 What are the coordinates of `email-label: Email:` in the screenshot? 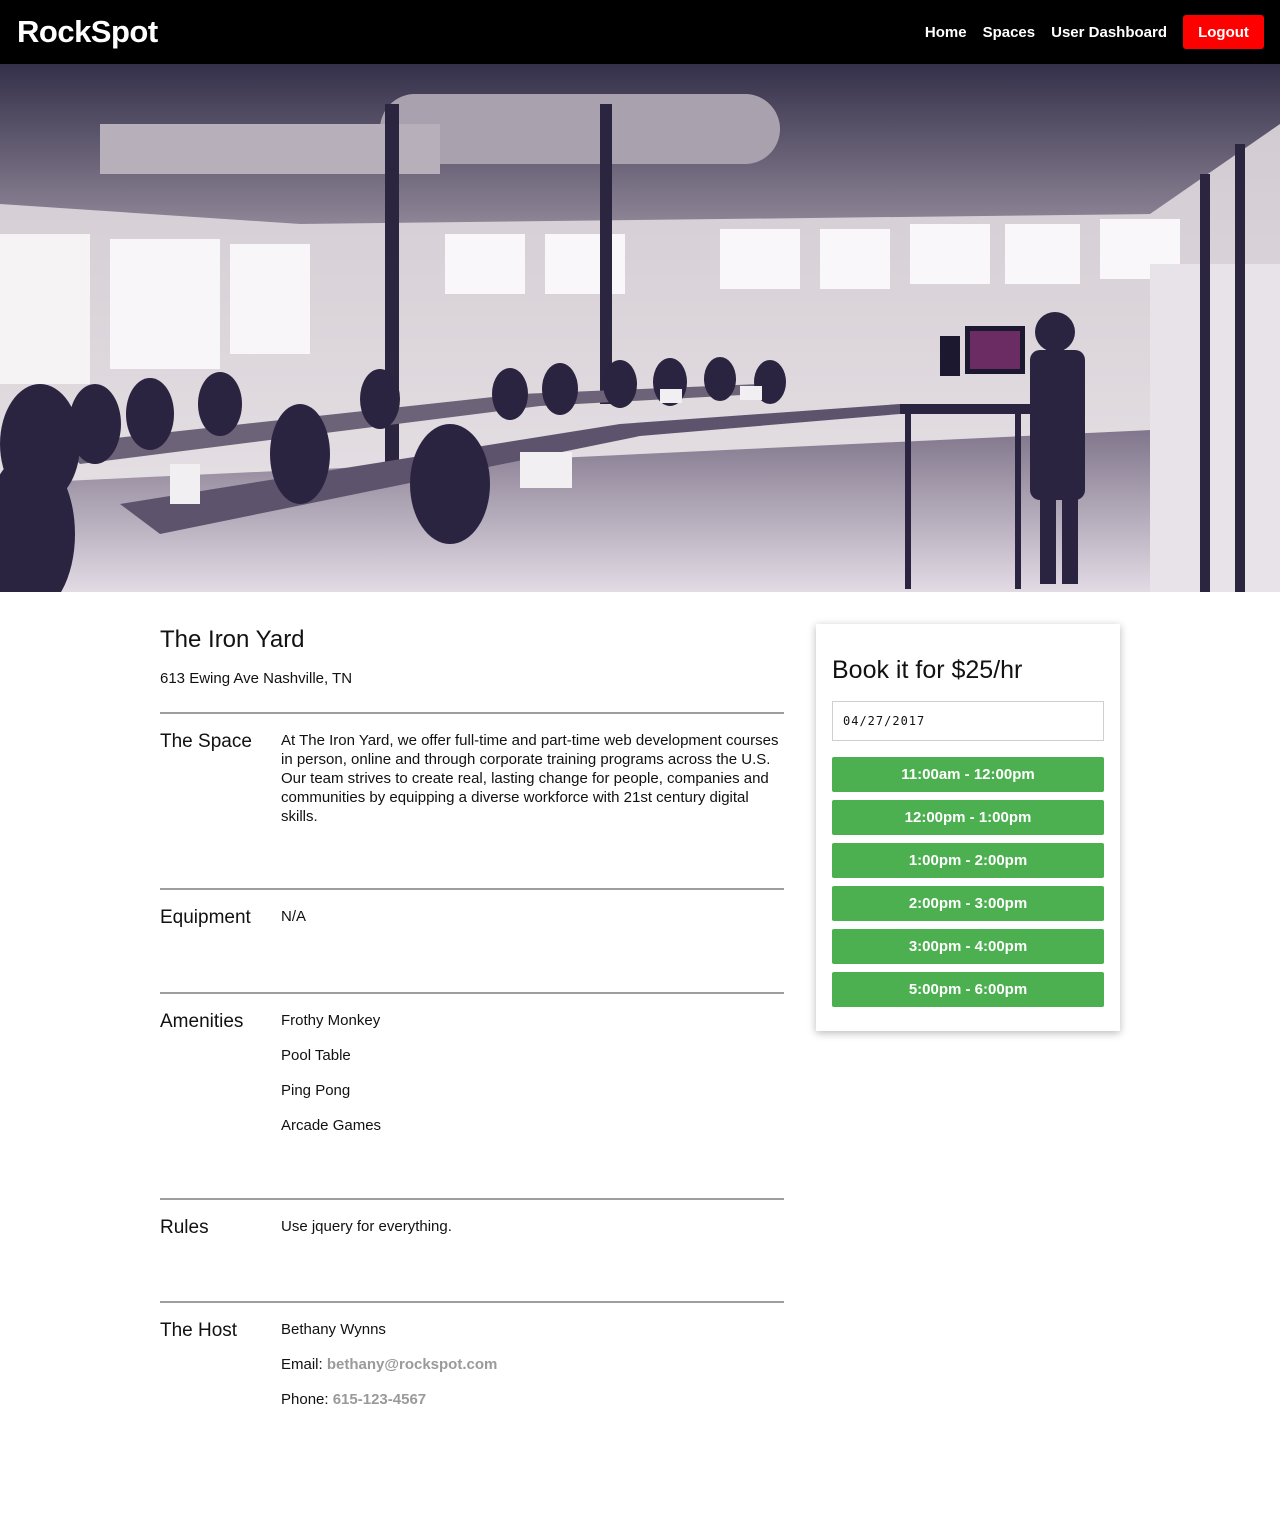 It's located at (302, 1364).